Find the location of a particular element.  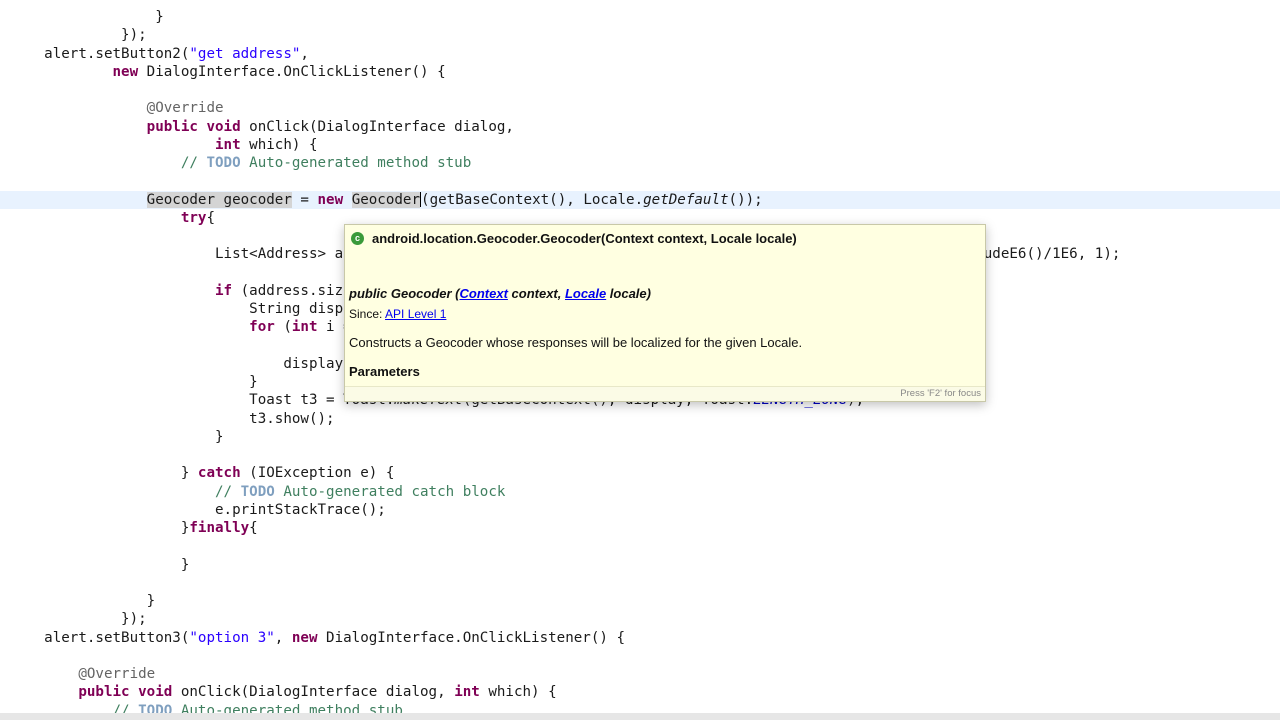

code-line: new DialogInterface.OnClickListener() { is located at coordinates (640, 72).